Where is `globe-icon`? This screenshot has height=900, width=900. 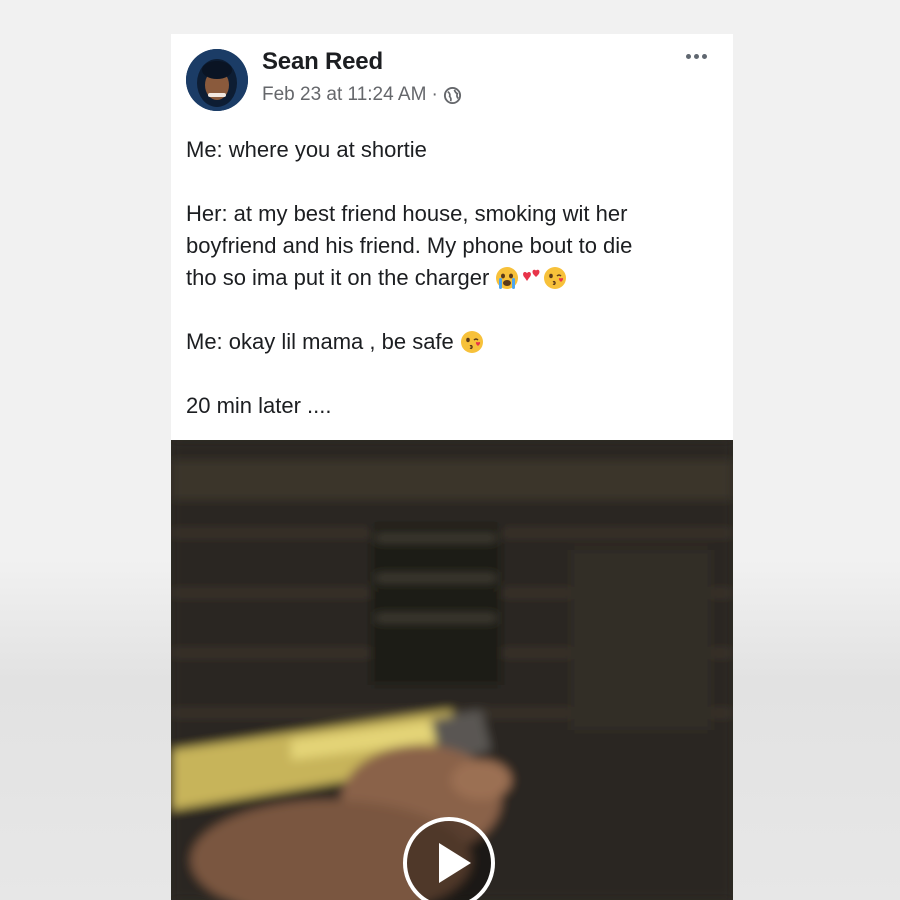
globe-icon is located at coordinates (452, 95).